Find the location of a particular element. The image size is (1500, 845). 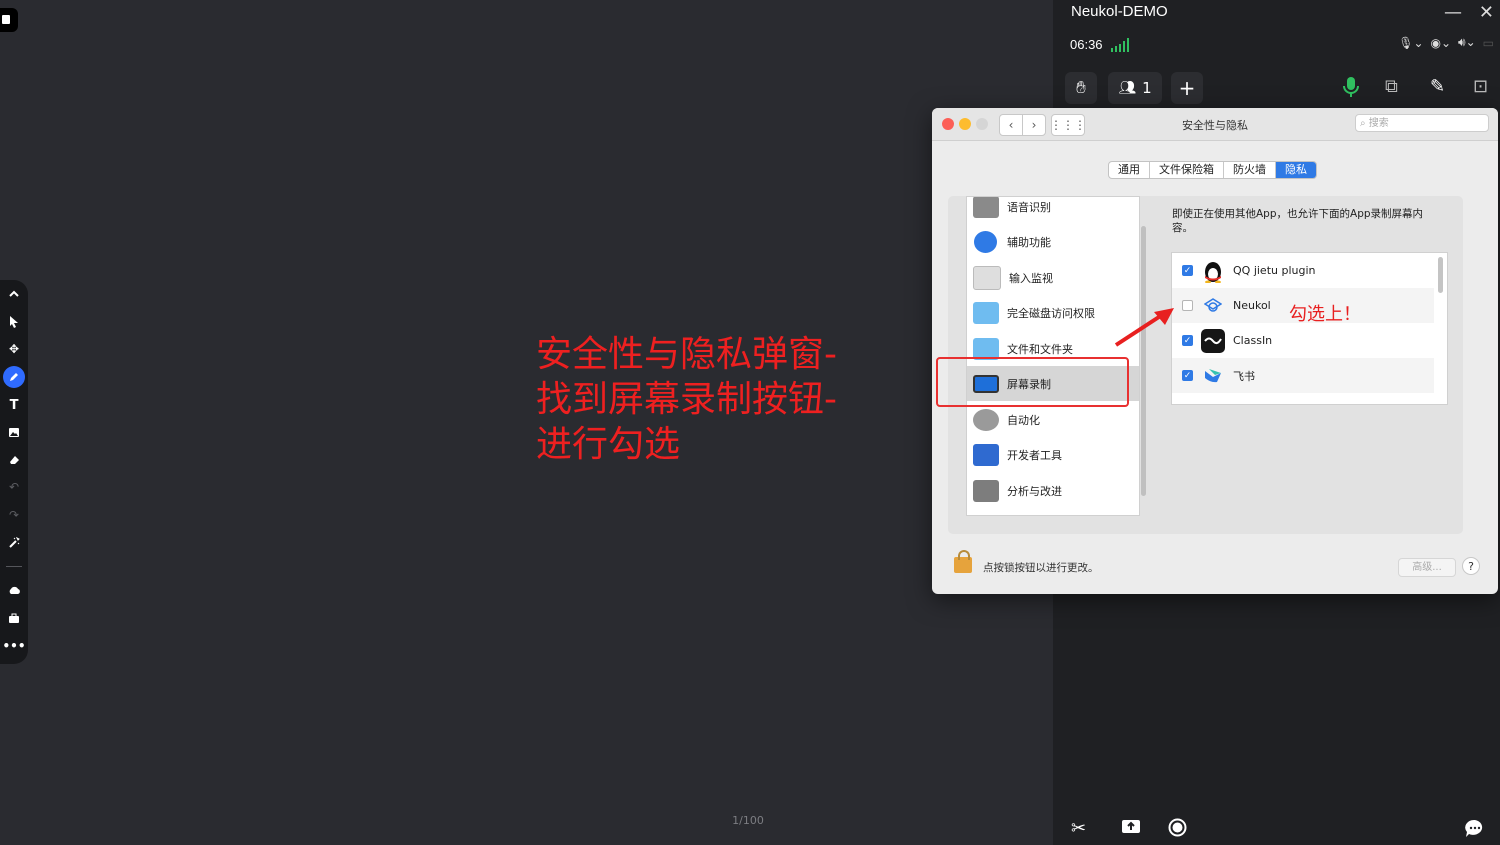

more-icon: ••• is located at coordinates (14, 646).